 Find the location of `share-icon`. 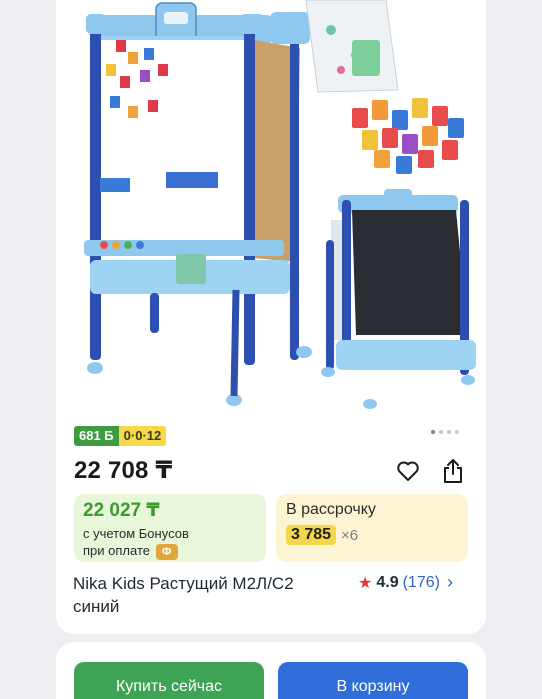

share-icon is located at coordinates (453, 471).